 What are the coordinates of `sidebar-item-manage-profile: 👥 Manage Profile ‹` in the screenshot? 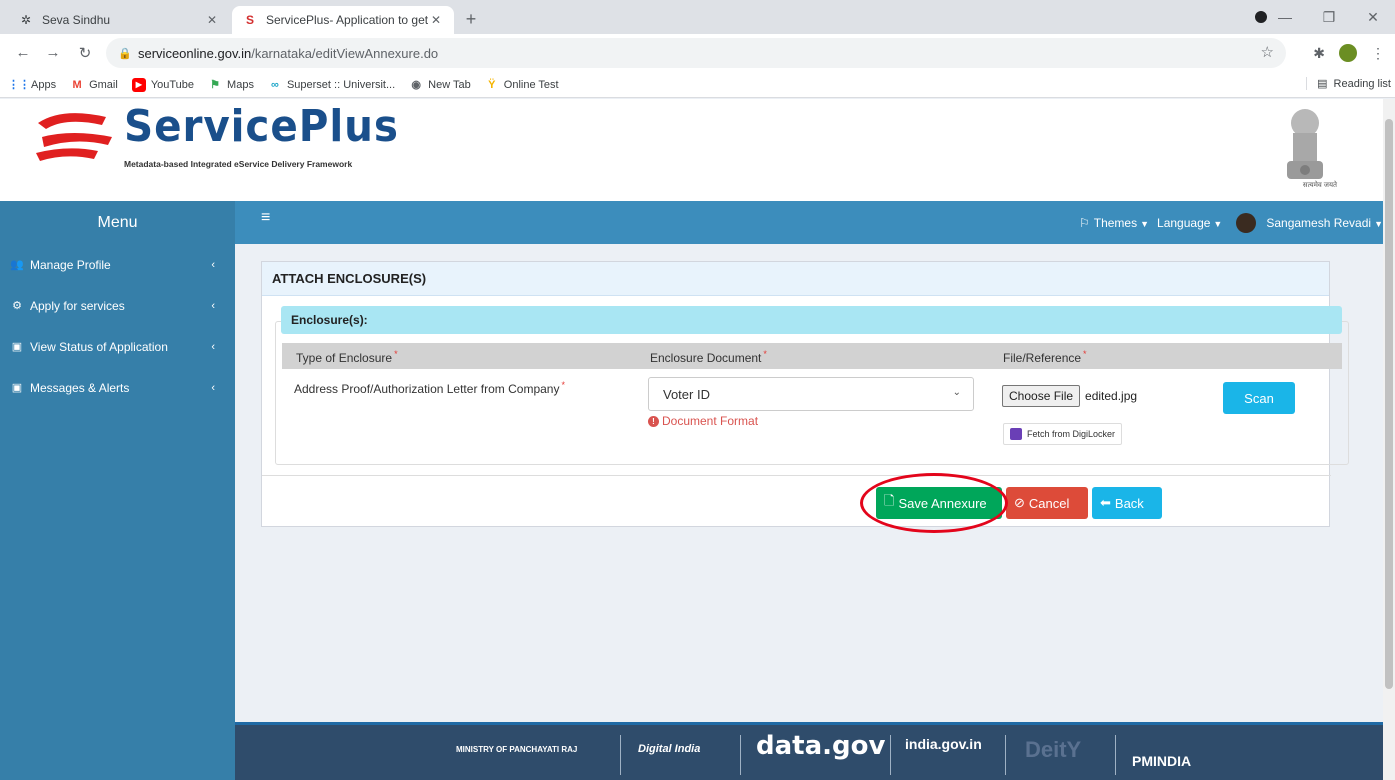 It's located at (117, 264).